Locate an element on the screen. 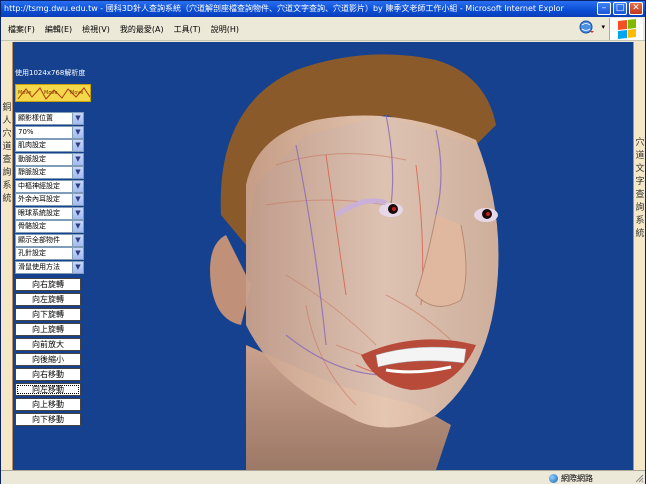 The height and width of the screenshot is (484, 646). security-zone: 網際網路 is located at coordinates (571, 478).